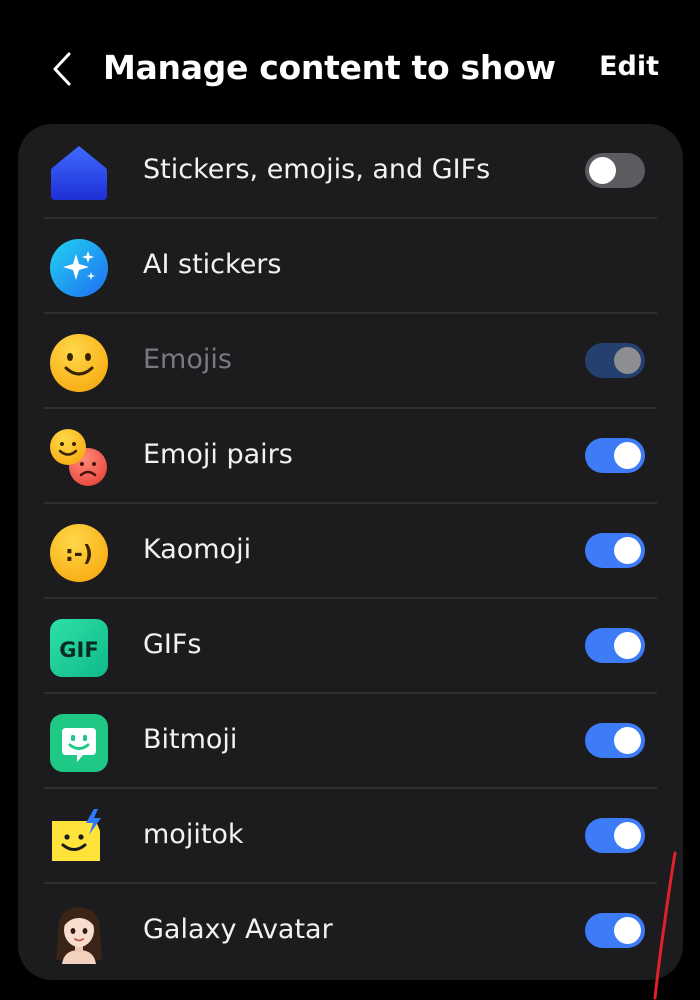 The height and width of the screenshot is (1000, 700). I want to click on smiley-icon, so click(79, 363).